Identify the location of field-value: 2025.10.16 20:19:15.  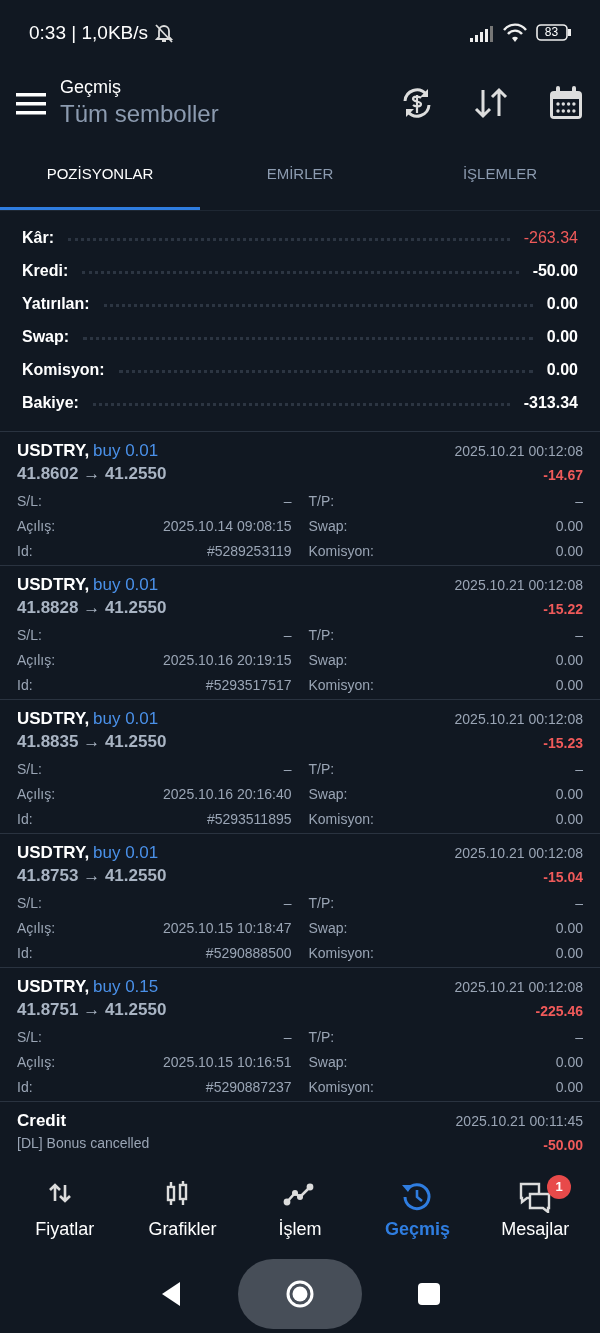
(227, 659).